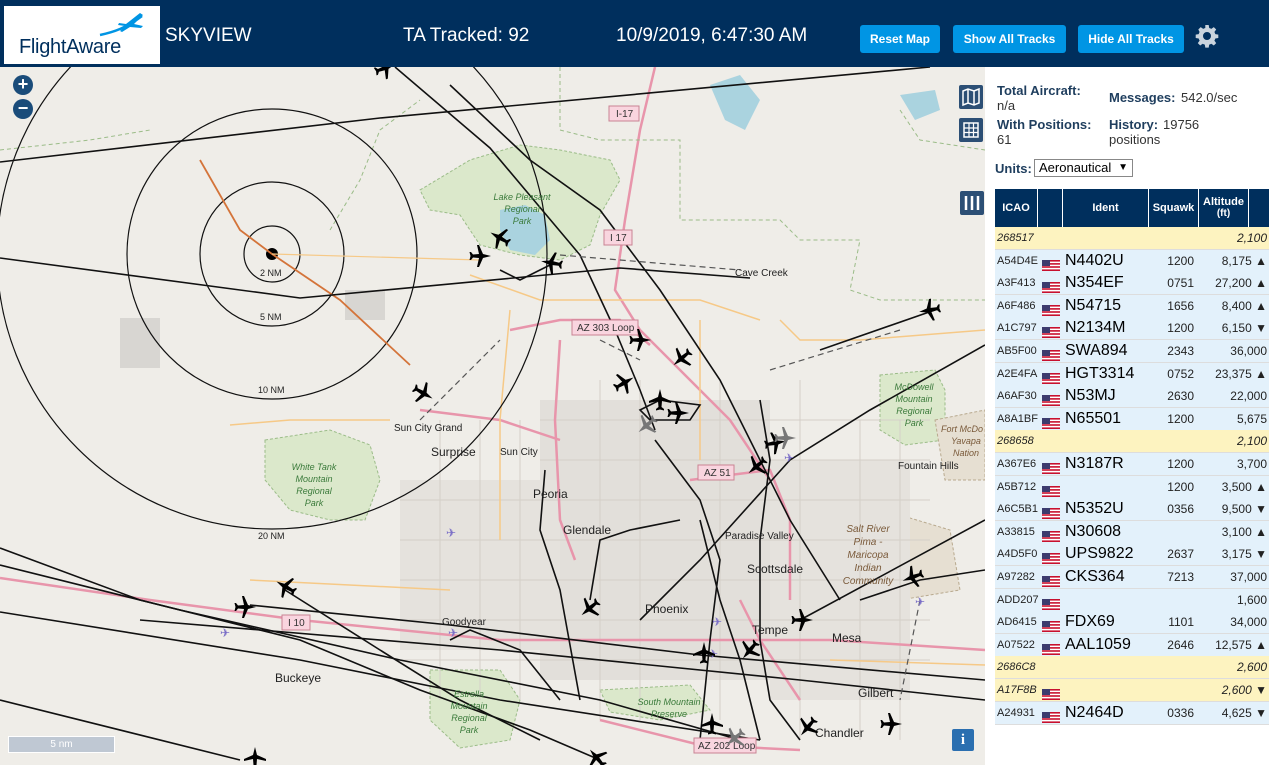 The width and height of the screenshot is (1269, 765). What do you see at coordinates (1106, 208) in the screenshot?
I see `col-ident: Ident` at bounding box center [1106, 208].